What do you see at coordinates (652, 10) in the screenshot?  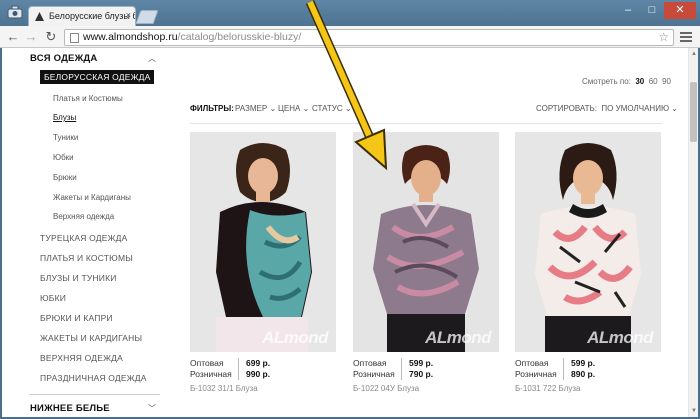 I see `maximize-button: □` at bounding box center [652, 10].